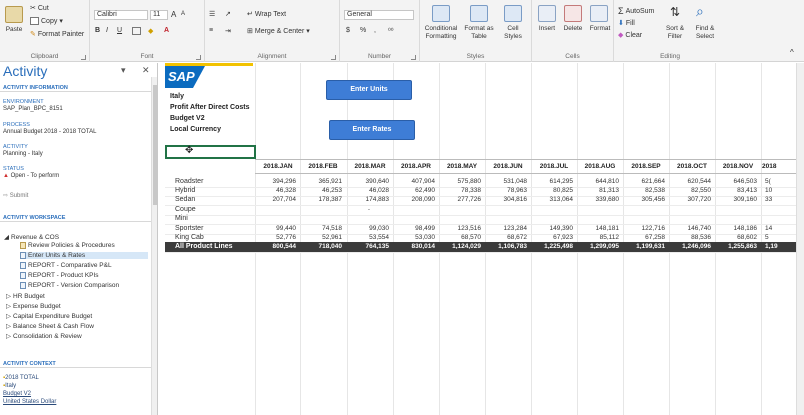  Describe the element at coordinates (415, 190) in the screenshot. I see `table-cell: 62,490` at that location.